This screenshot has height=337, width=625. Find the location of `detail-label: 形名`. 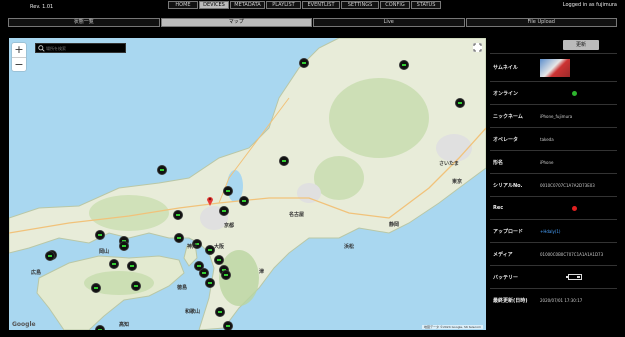

detail-label: 形名 is located at coordinates (498, 162).